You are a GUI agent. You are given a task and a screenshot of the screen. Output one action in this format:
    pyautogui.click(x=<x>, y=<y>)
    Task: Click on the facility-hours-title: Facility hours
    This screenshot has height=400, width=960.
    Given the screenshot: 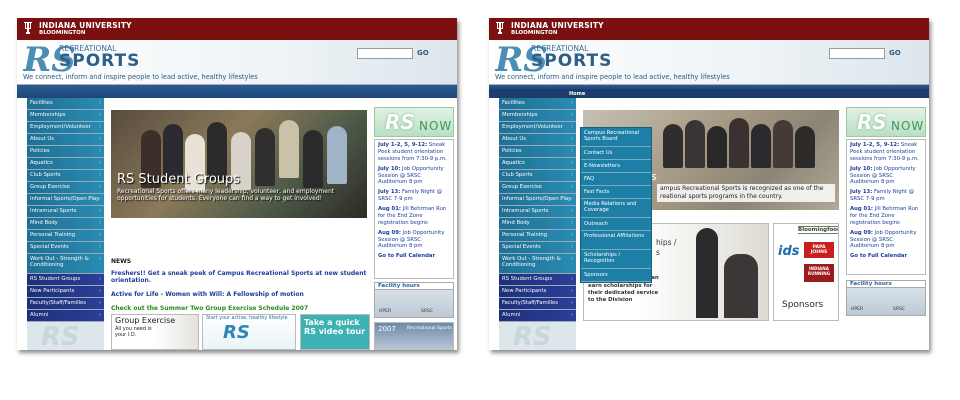 What is the action you would take?
    pyautogui.click(x=414, y=286)
    